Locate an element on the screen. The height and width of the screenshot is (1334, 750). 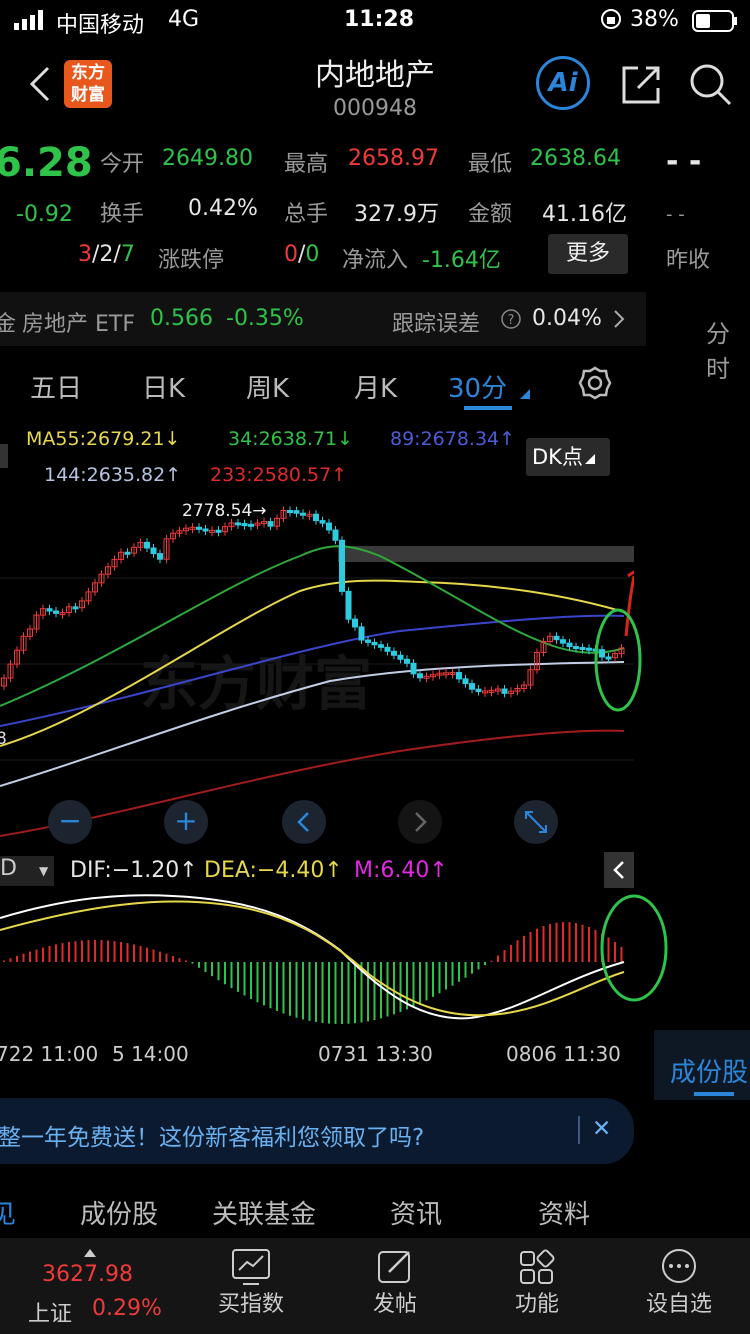
left-edge-label: 8 is located at coordinates (3, 739).